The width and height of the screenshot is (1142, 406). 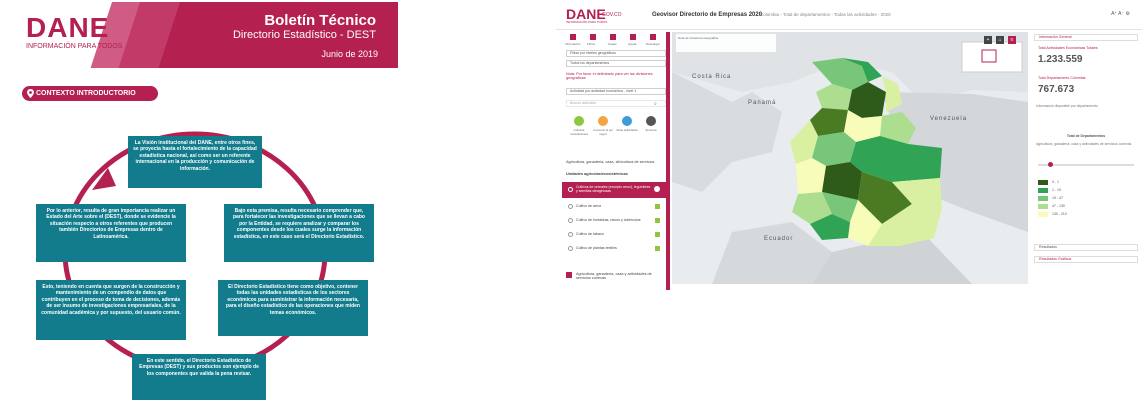 What do you see at coordinates (834, 149) in the screenshot?
I see `dept-region` at bounding box center [834, 149].